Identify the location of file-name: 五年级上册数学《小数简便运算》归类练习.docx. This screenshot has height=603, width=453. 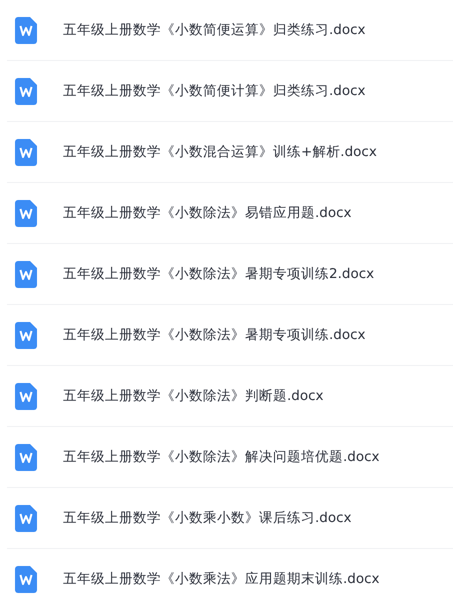
(214, 30).